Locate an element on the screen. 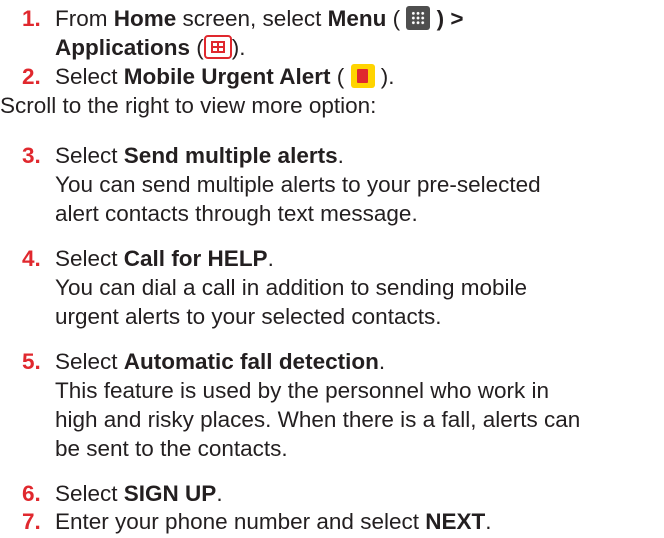 This screenshot has width=664, height=538. mobile-urgent-alert-icon is located at coordinates (362, 76).